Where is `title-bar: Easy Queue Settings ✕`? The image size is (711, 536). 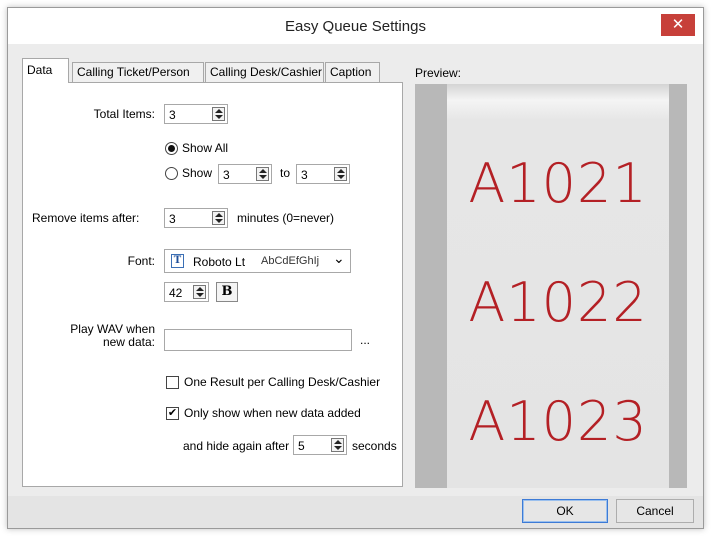
title-bar: Easy Queue Settings ✕ is located at coordinates (355, 26).